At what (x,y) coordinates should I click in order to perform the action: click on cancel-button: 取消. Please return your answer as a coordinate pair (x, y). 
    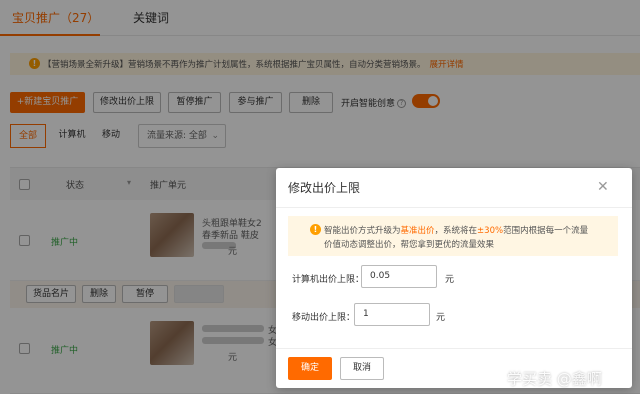
    Looking at the image, I should click on (362, 368).